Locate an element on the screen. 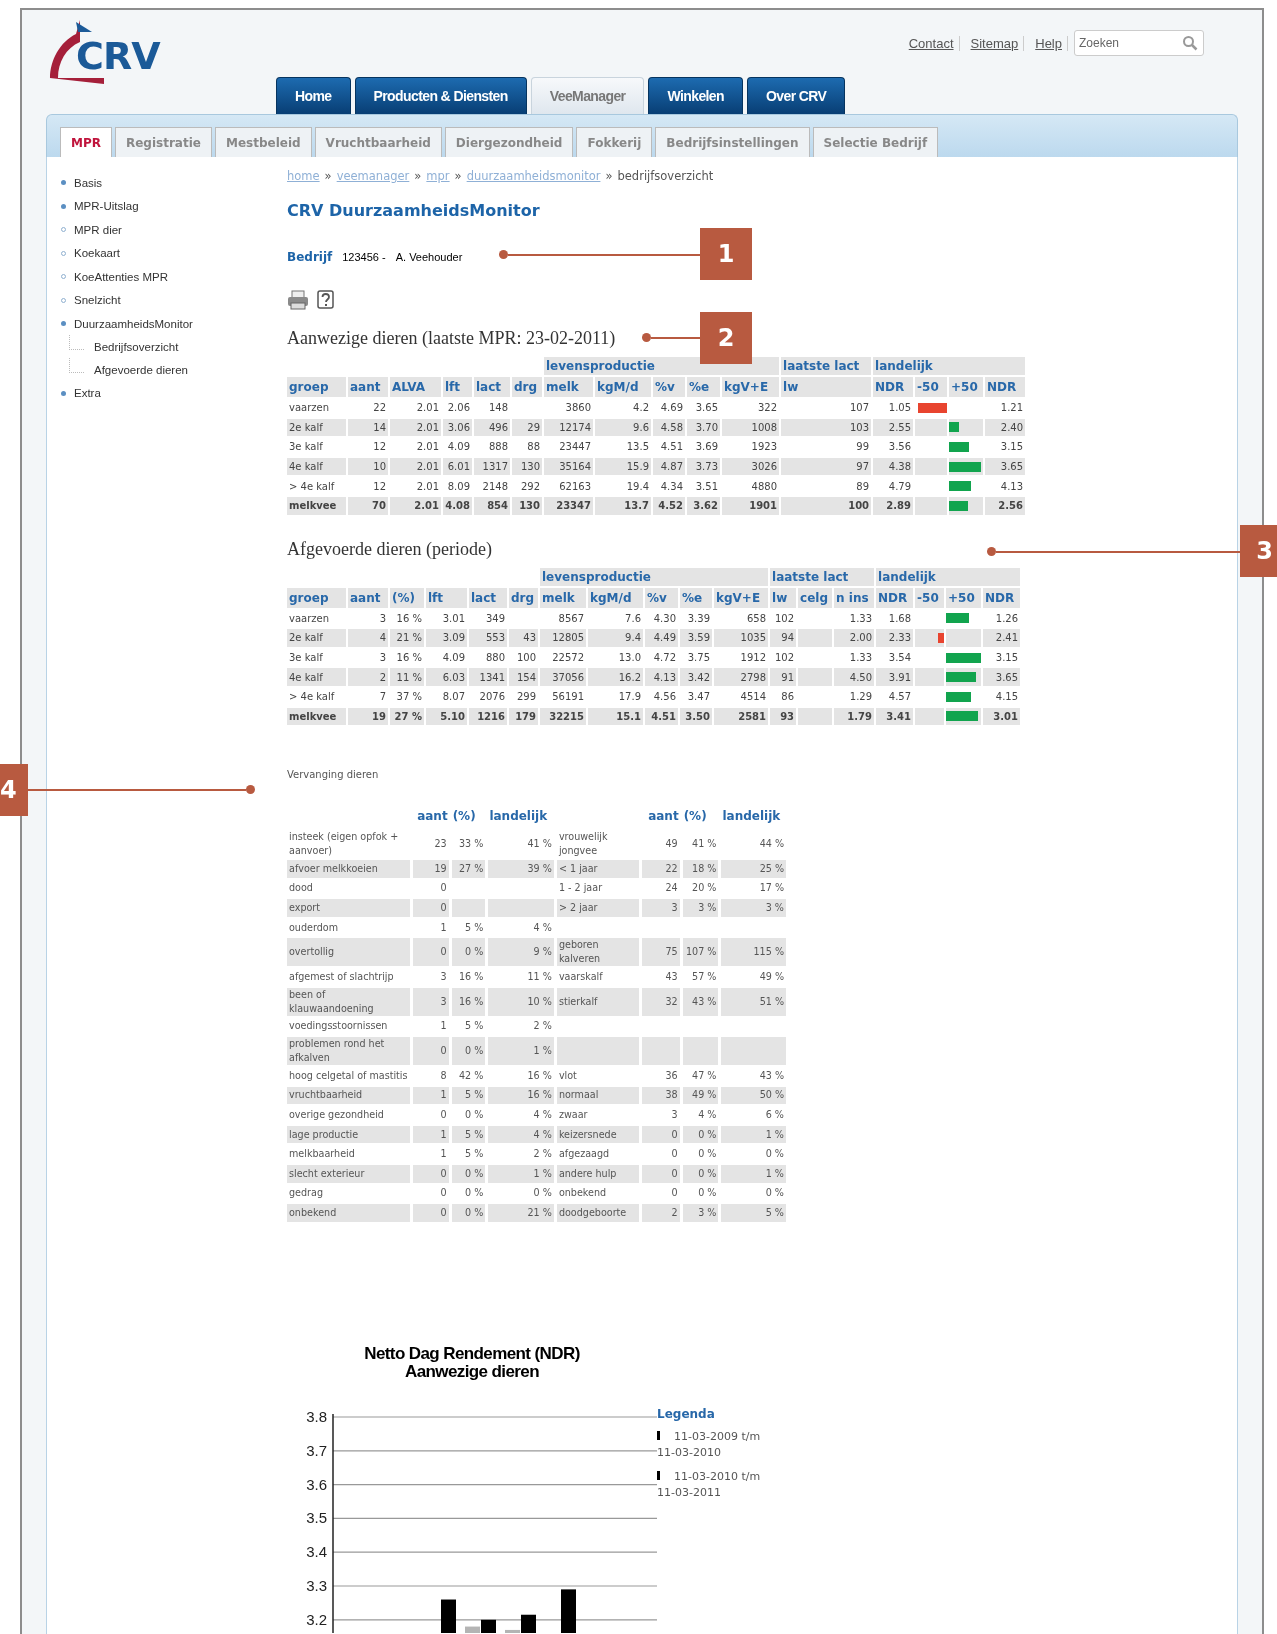  table-cell: 16.2 is located at coordinates (615, 677).